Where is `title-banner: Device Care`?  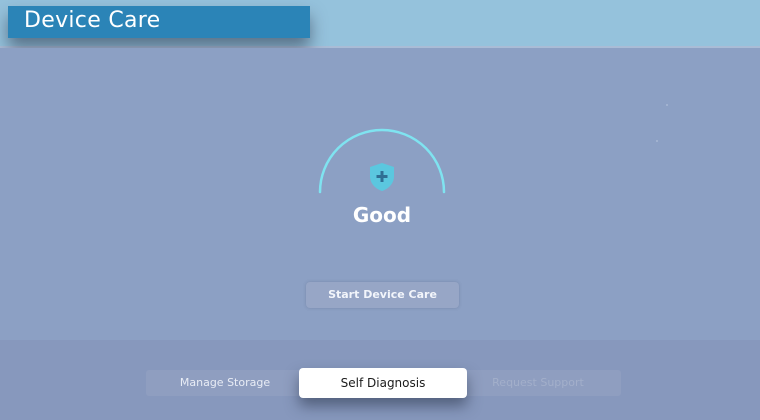 title-banner: Device Care is located at coordinates (159, 22).